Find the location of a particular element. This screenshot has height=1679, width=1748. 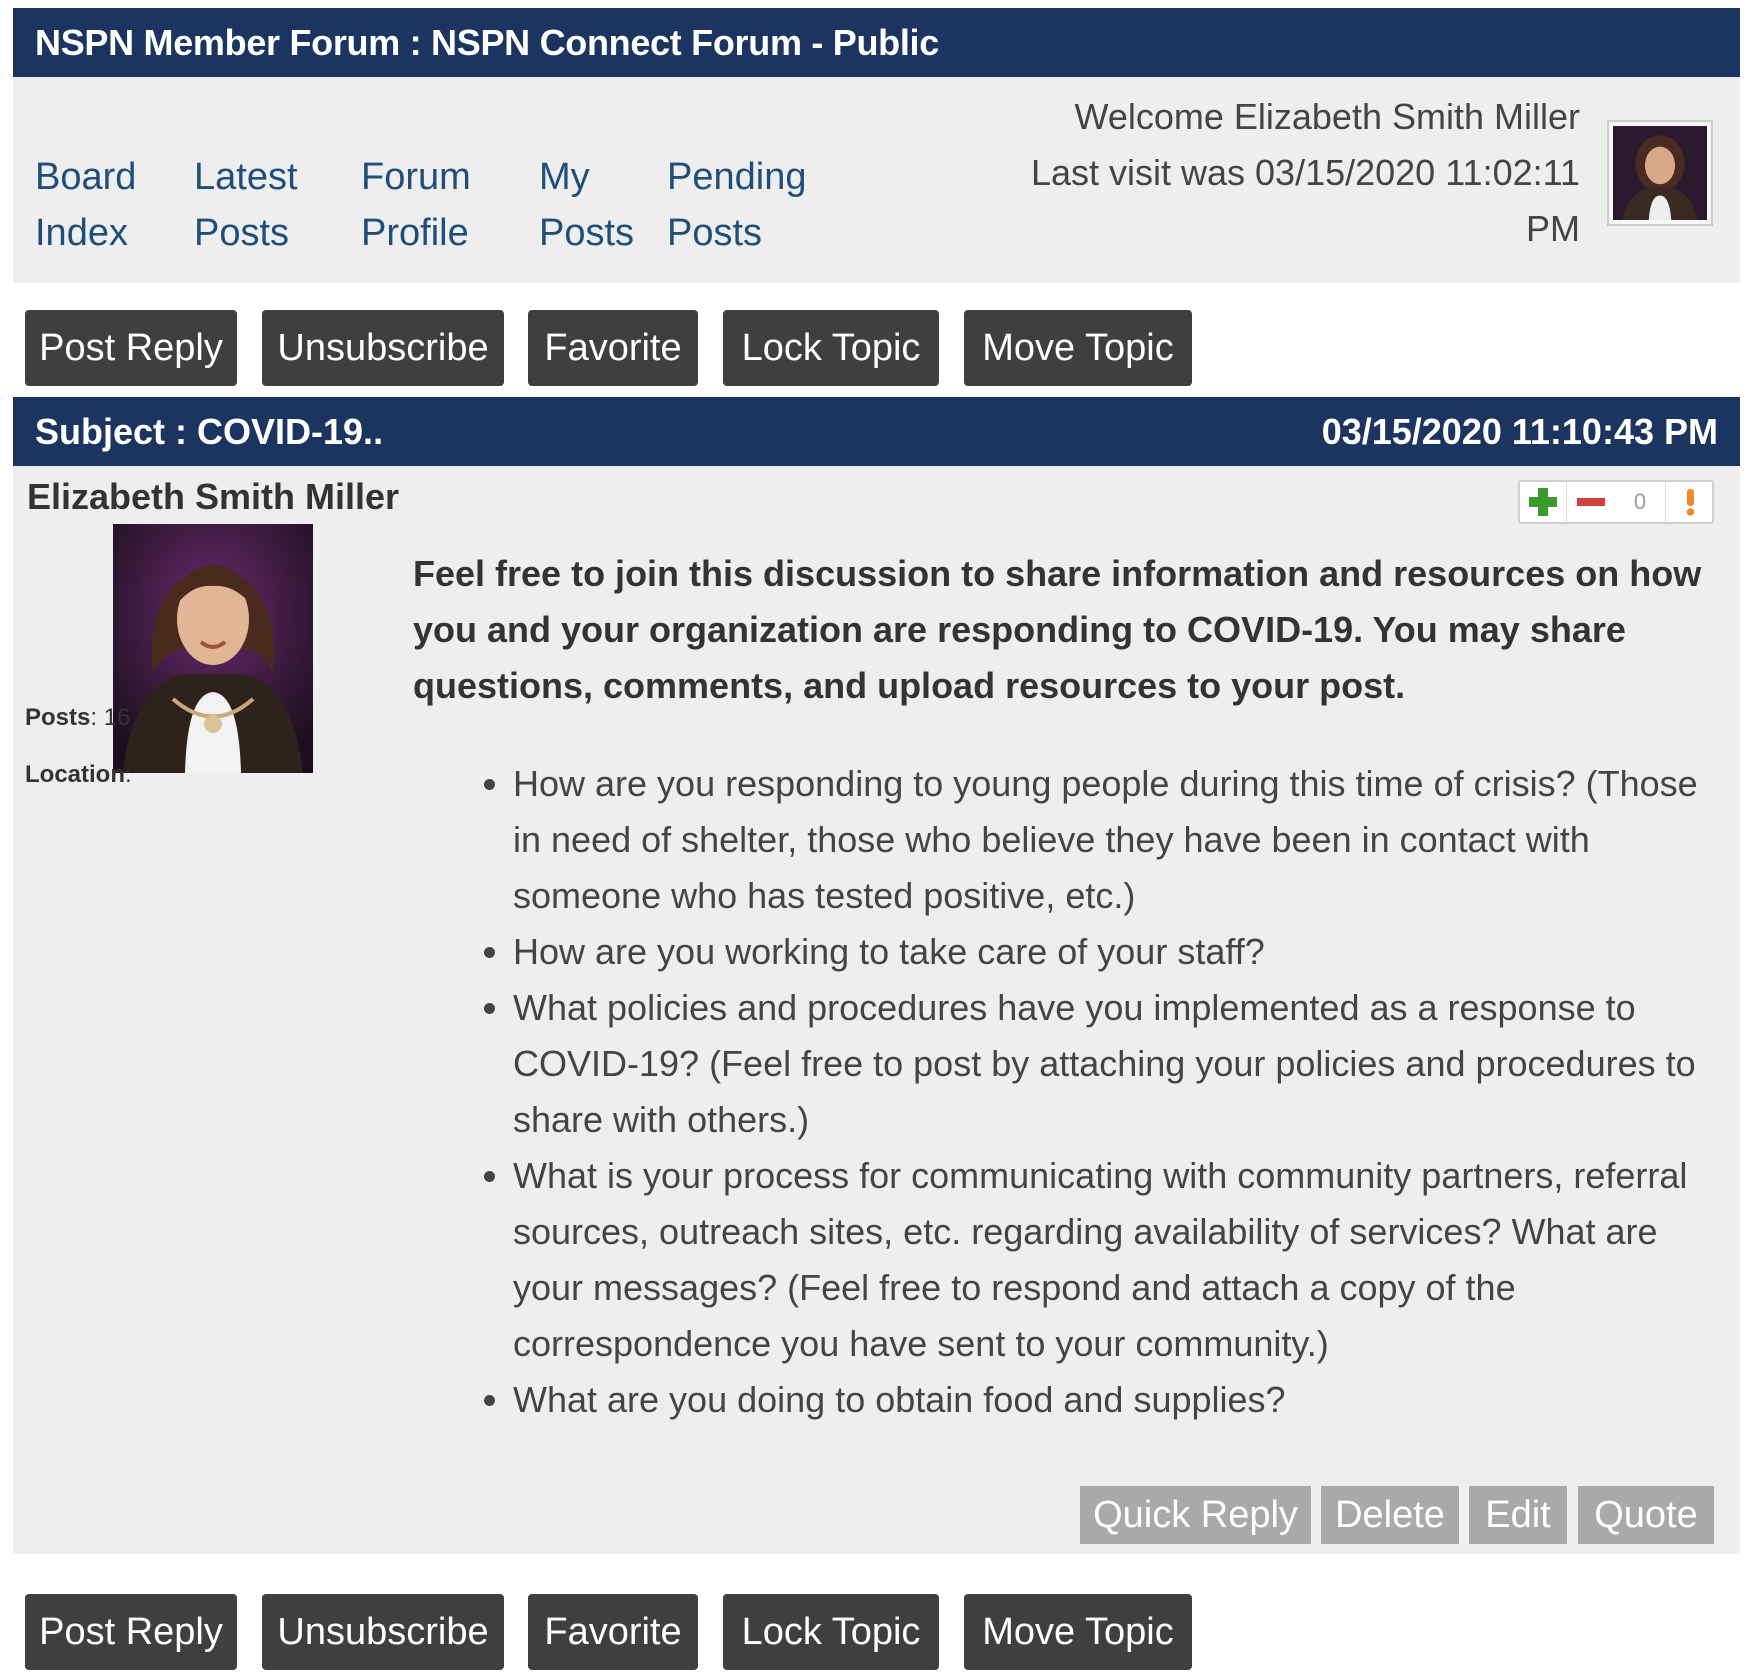

avatar-image is located at coordinates (1660, 173).